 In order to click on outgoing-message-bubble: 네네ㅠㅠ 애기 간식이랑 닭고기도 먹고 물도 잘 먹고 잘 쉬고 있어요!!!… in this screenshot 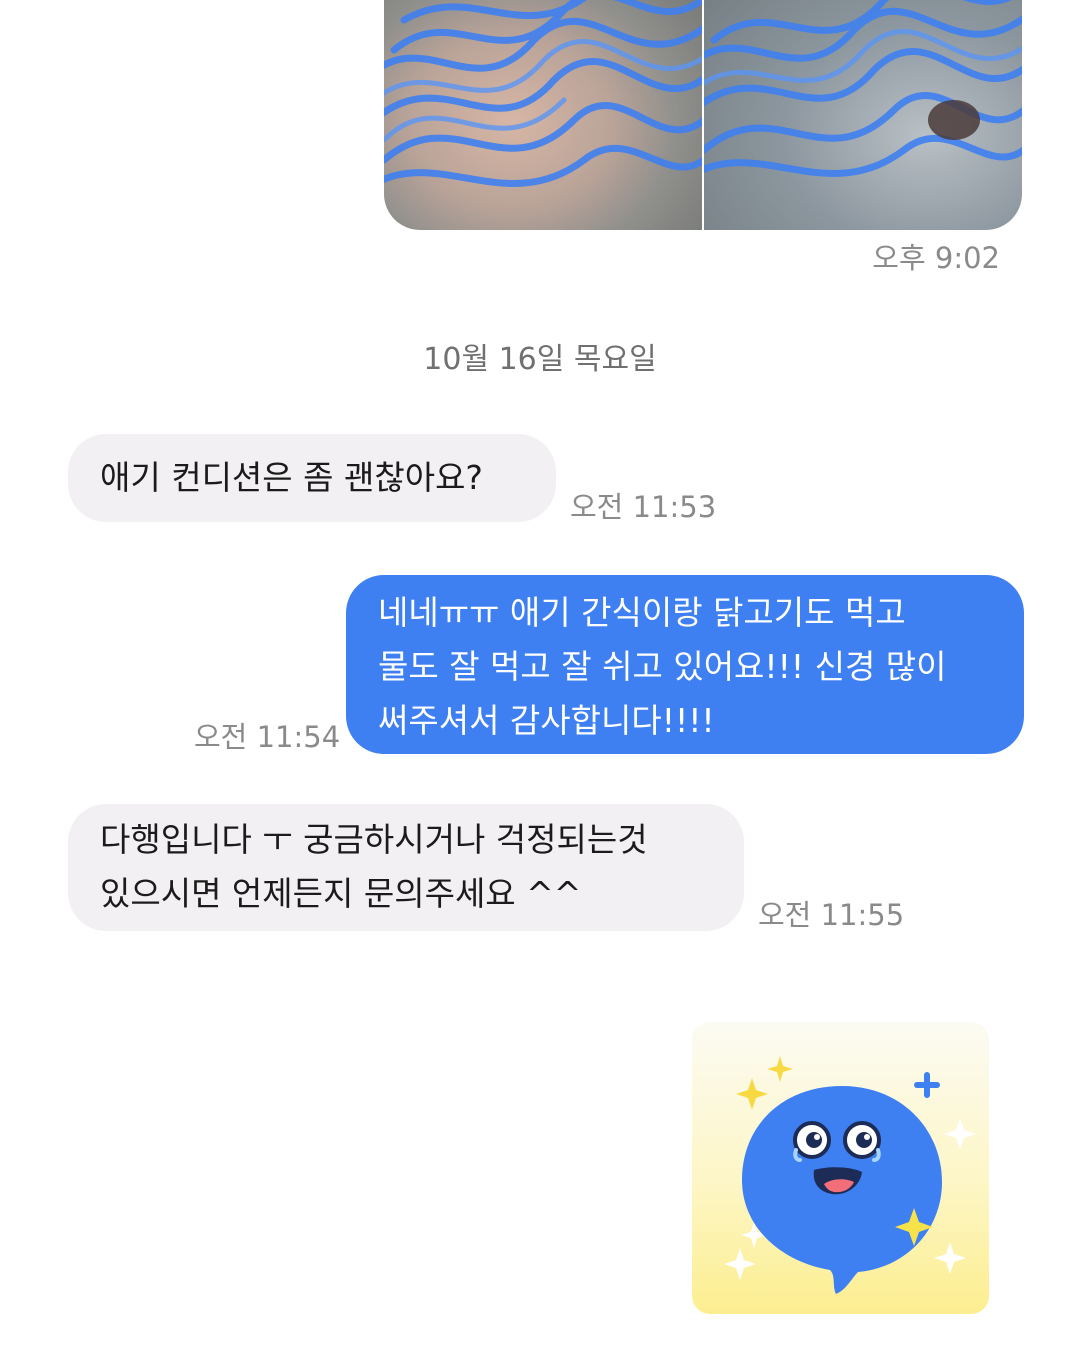, I will do `click(685, 664)`.